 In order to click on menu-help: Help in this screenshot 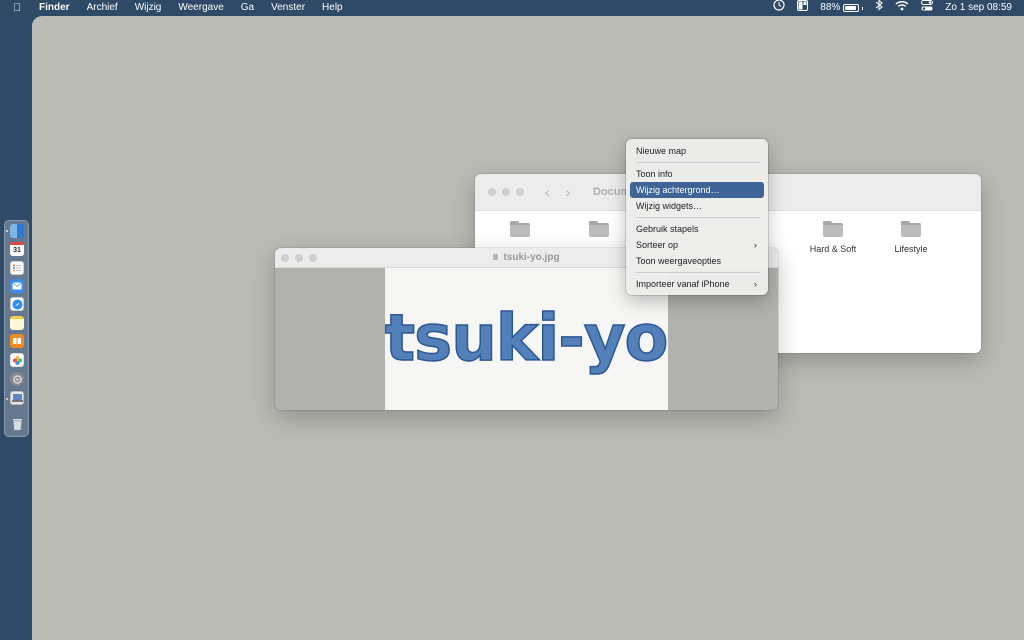, I will do `click(332, 8)`.